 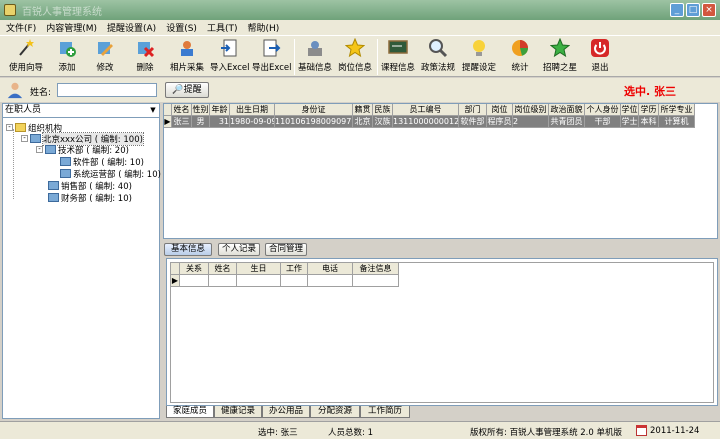 I want to click on statistics-button: 统计, so click(x=520, y=57).